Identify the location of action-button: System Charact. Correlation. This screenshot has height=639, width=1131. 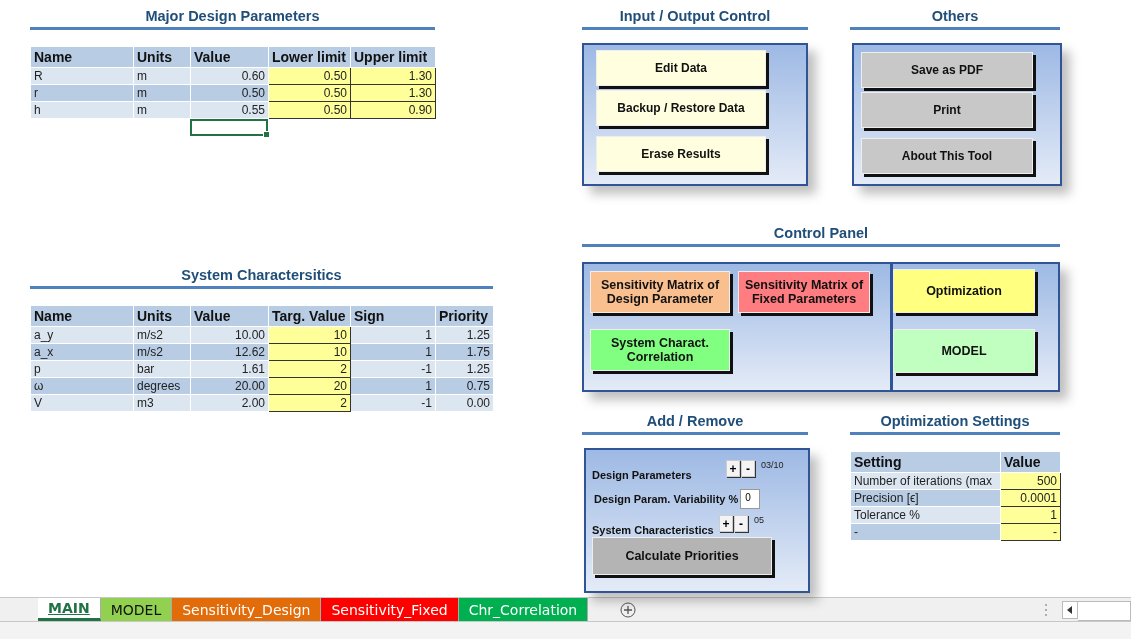
(660, 350).